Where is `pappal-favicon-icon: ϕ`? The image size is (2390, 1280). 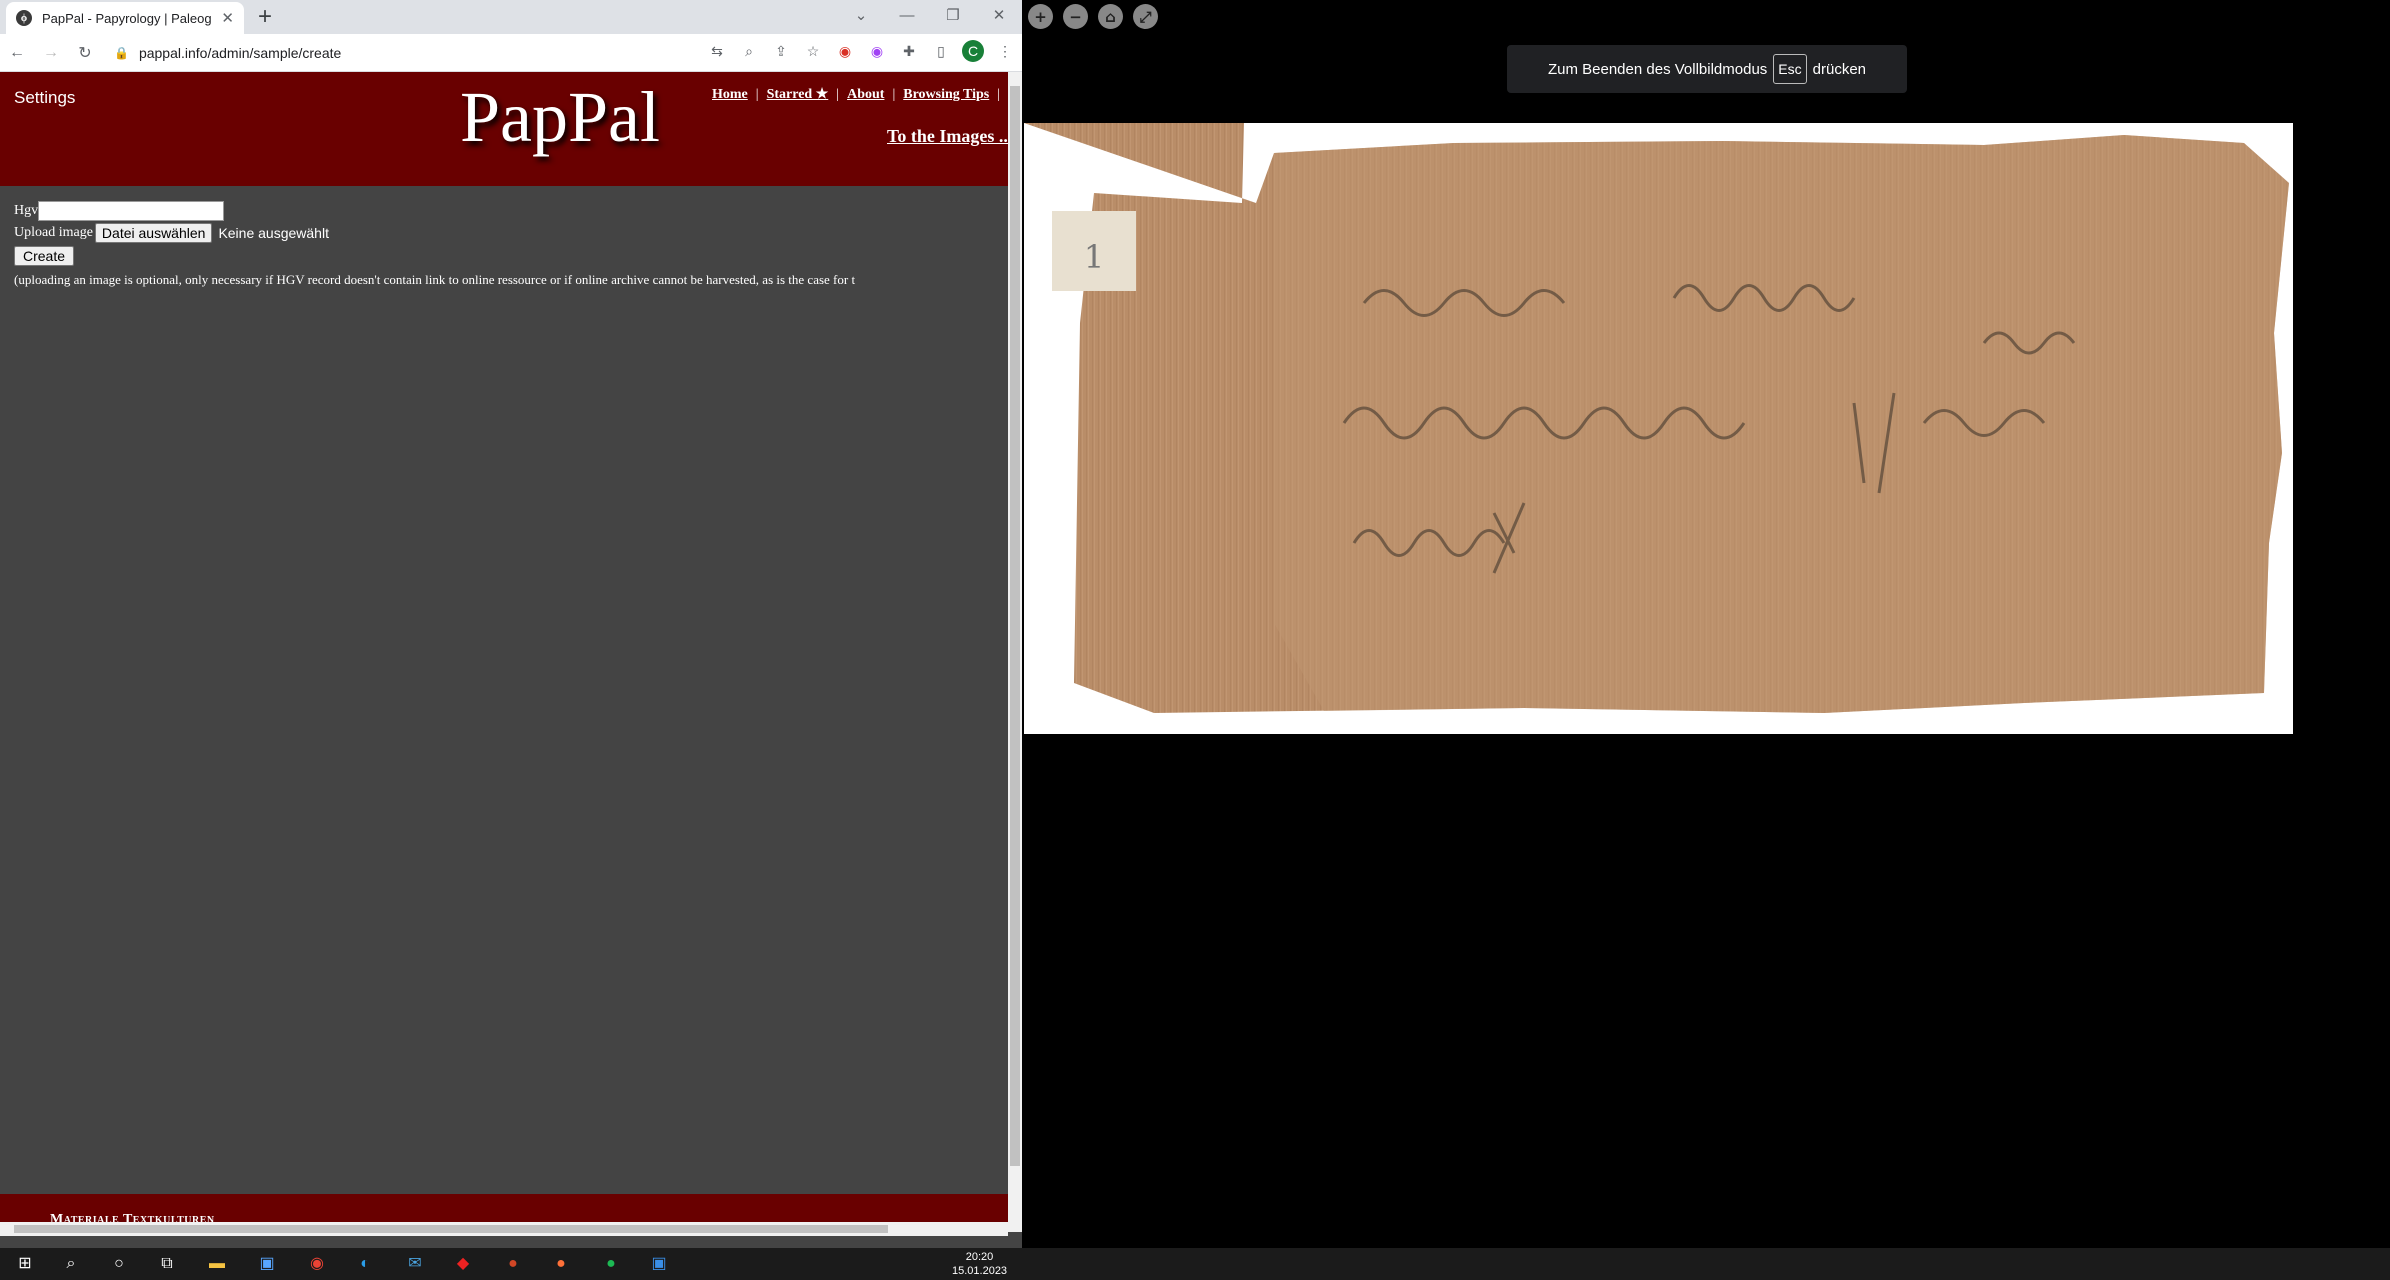
pappal-favicon-icon: ϕ is located at coordinates (24, 18).